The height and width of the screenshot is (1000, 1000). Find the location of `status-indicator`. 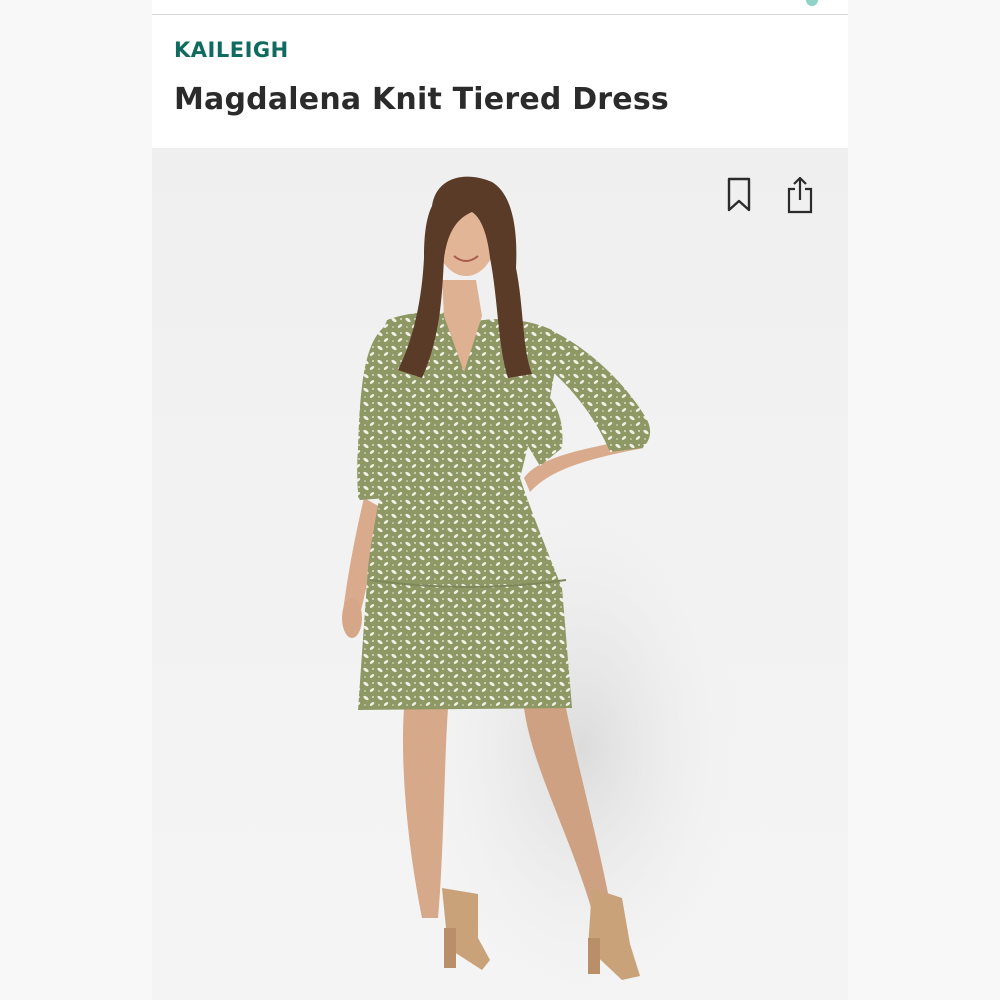

status-indicator is located at coordinates (812, 3).